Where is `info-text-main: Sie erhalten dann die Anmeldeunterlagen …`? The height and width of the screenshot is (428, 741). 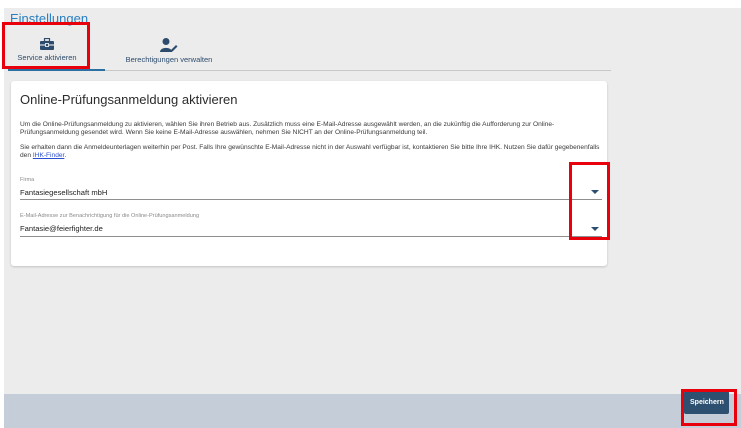 info-text-main: Sie erhalten dann die Anmeldeunterlagen … is located at coordinates (310, 151).